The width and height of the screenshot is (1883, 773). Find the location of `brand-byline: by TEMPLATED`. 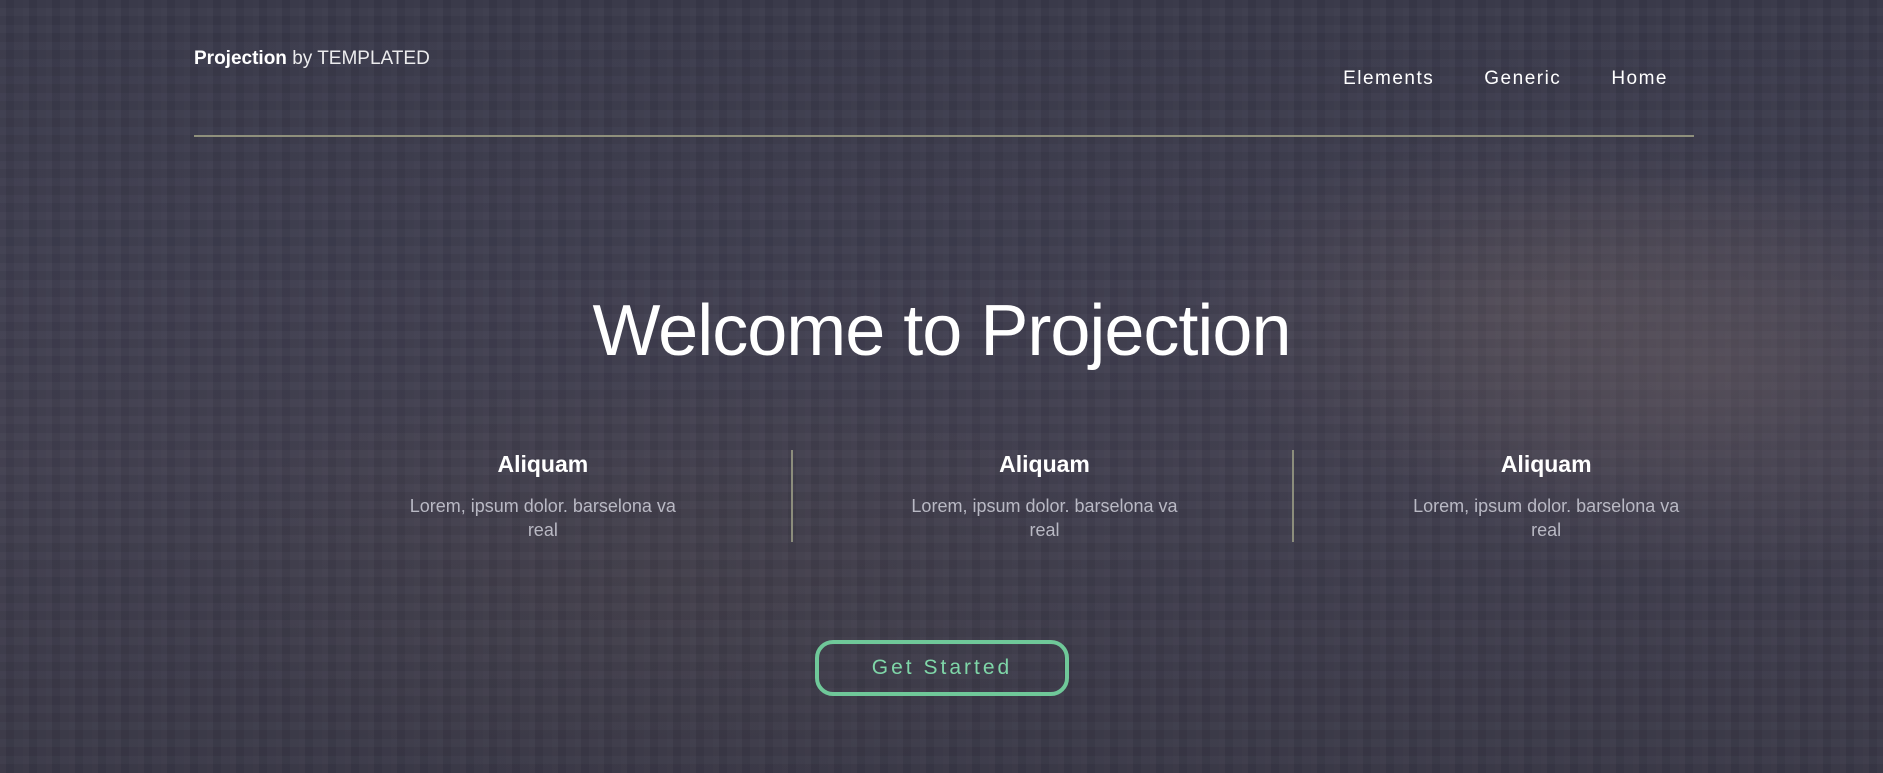

brand-byline: by TEMPLATED is located at coordinates (361, 58).